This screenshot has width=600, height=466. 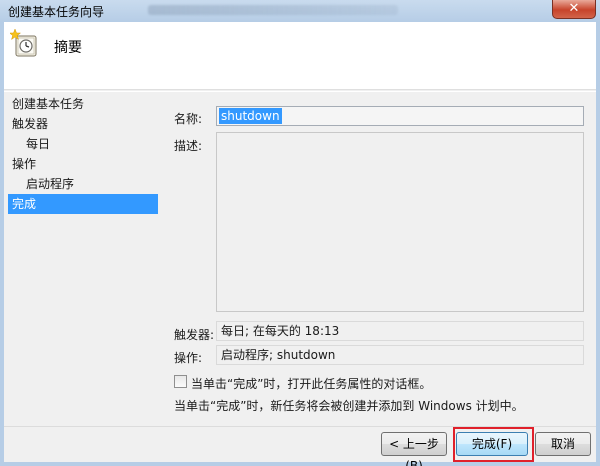 I want to click on close-icon: ✕, so click(x=574, y=8).